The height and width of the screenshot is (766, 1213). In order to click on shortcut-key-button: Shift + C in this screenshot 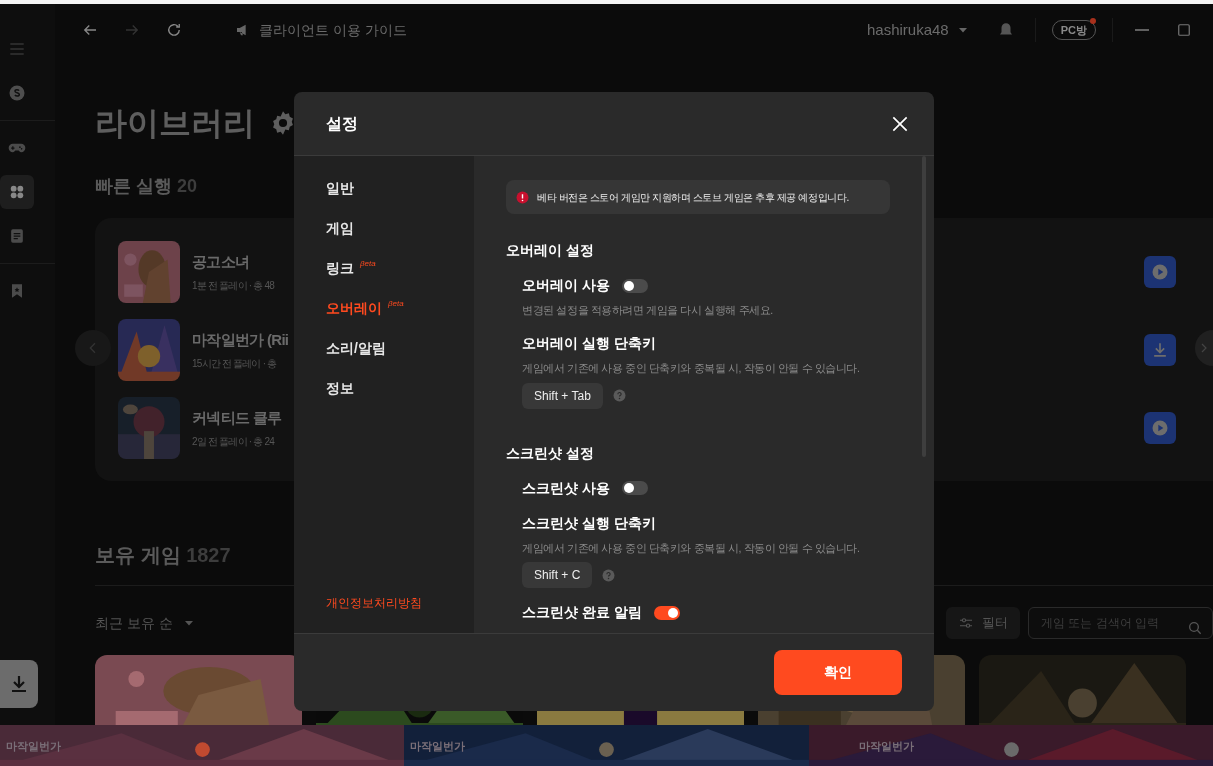, I will do `click(557, 575)`.